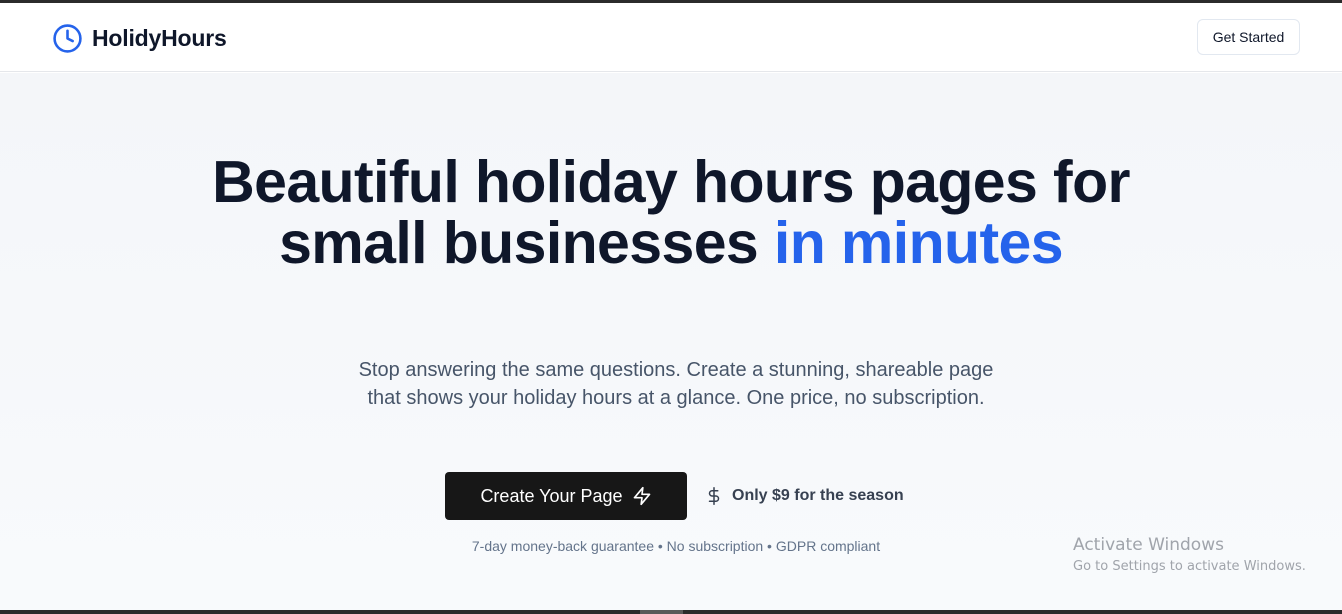 The image size is (1342, 614). What do you see at coordinates (1248, 37) in the screenshot?
I see `get-started-button: Get Started` at bounding box center [1248, 37].